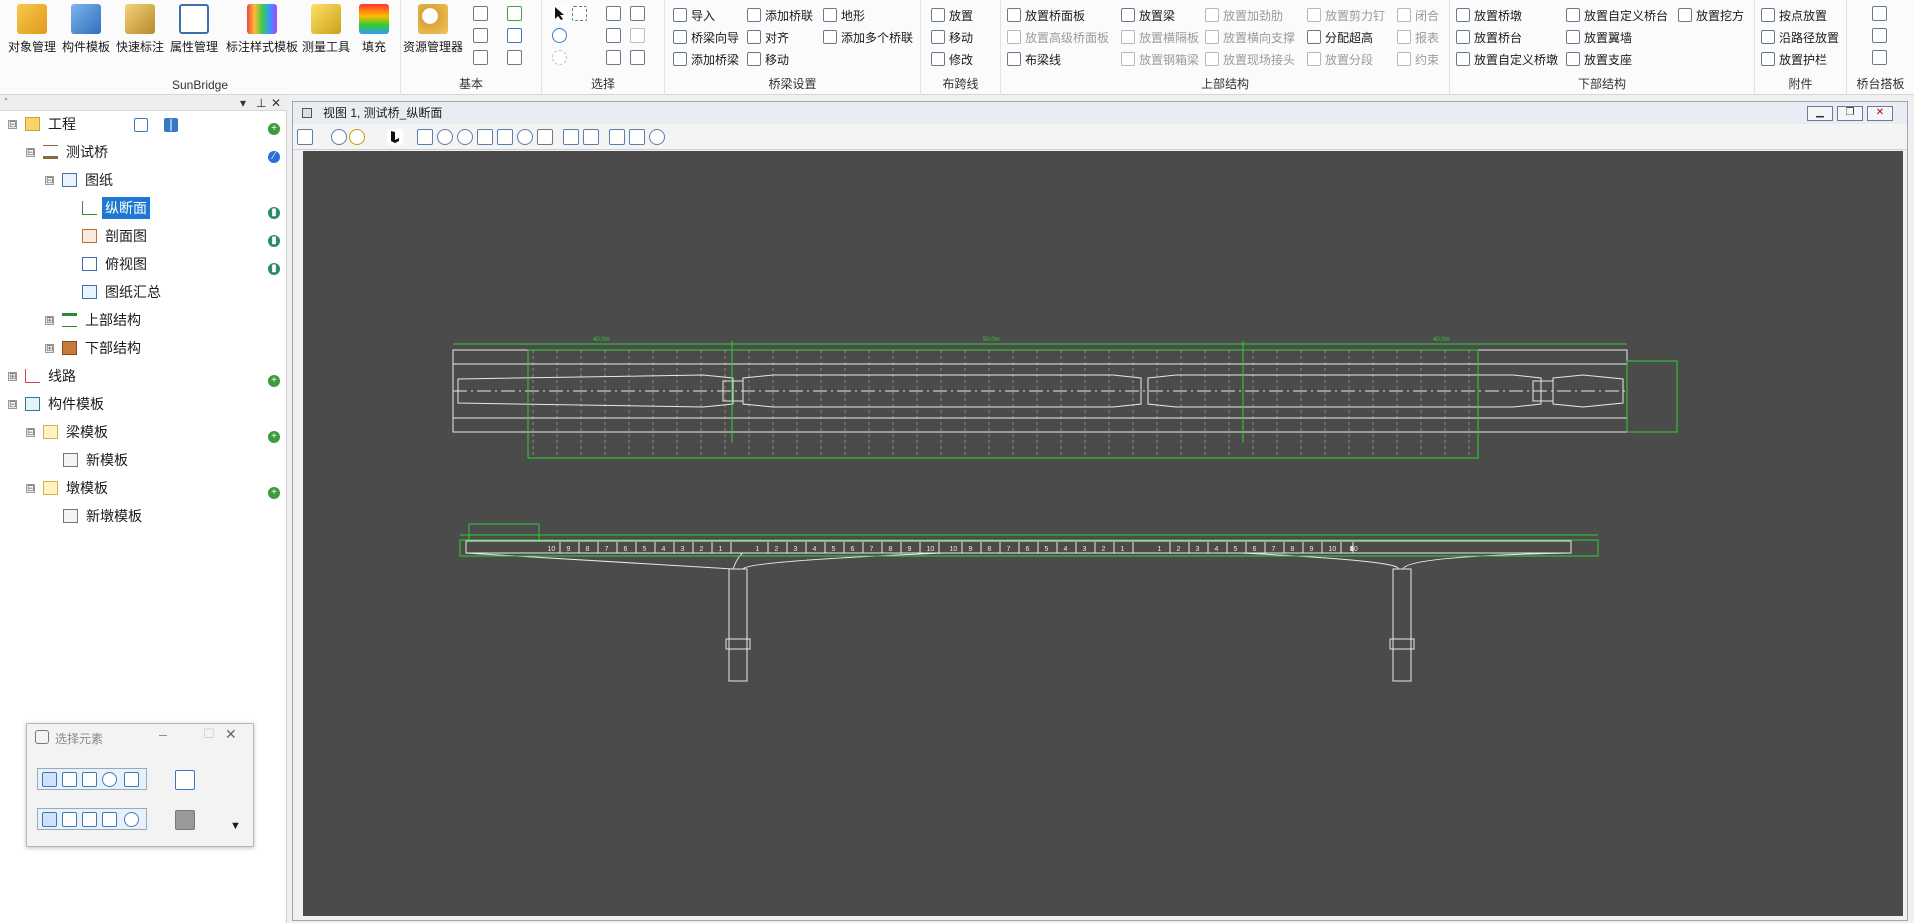 The height and width of the screenshot is (923, 1914). I want to click on minimize-button: ▁, so click(1820, 113).